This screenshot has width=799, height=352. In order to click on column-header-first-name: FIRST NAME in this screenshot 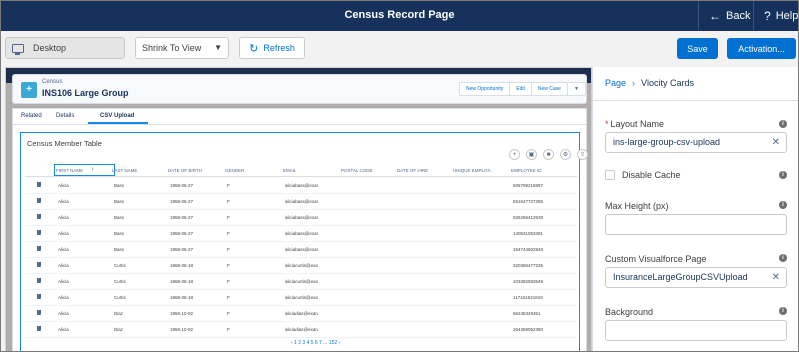, I will do `click(69, 173)`.